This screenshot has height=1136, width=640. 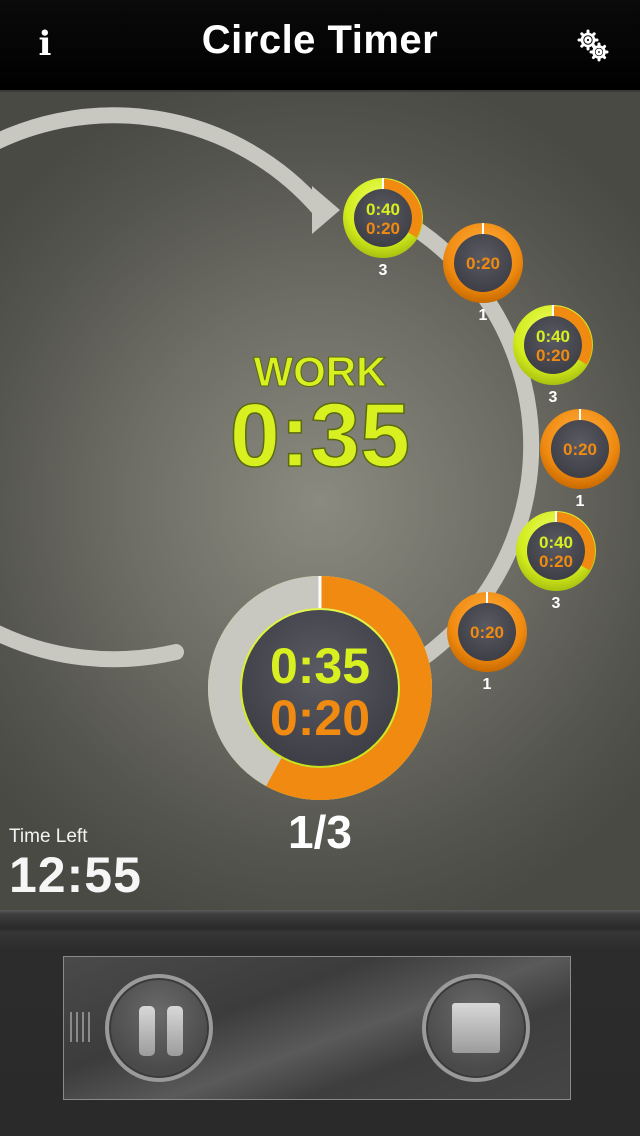 I want to click on time-left-value: 12:55, so click(x=75, y=875).